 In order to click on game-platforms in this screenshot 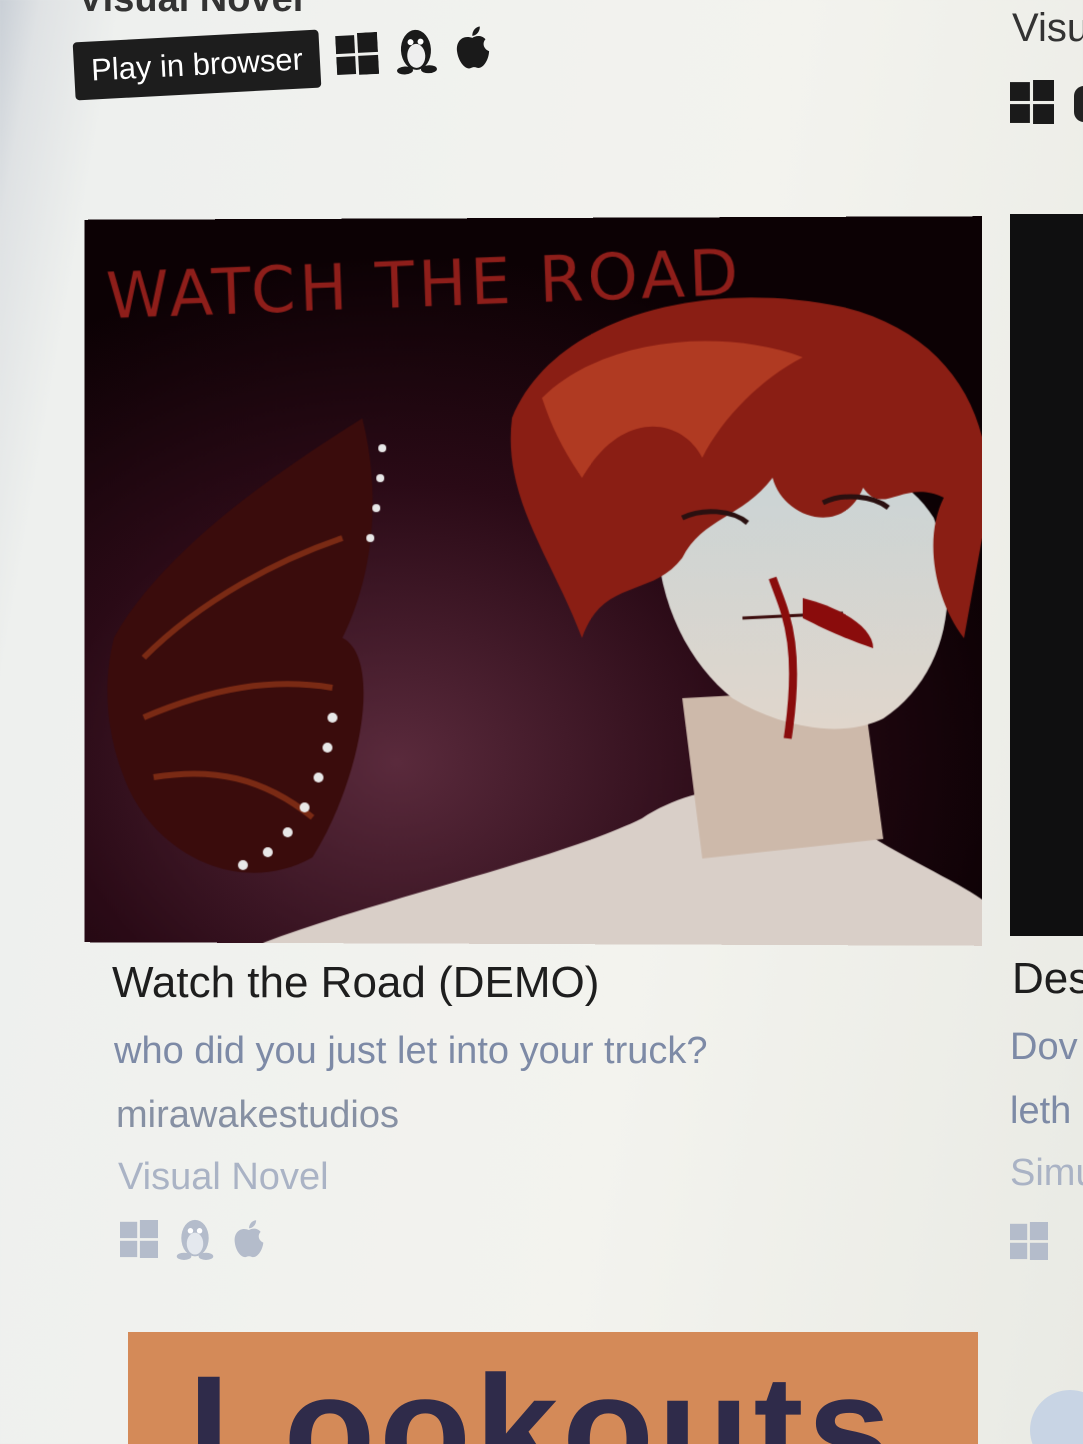, I will do `click(193, 1239)`.